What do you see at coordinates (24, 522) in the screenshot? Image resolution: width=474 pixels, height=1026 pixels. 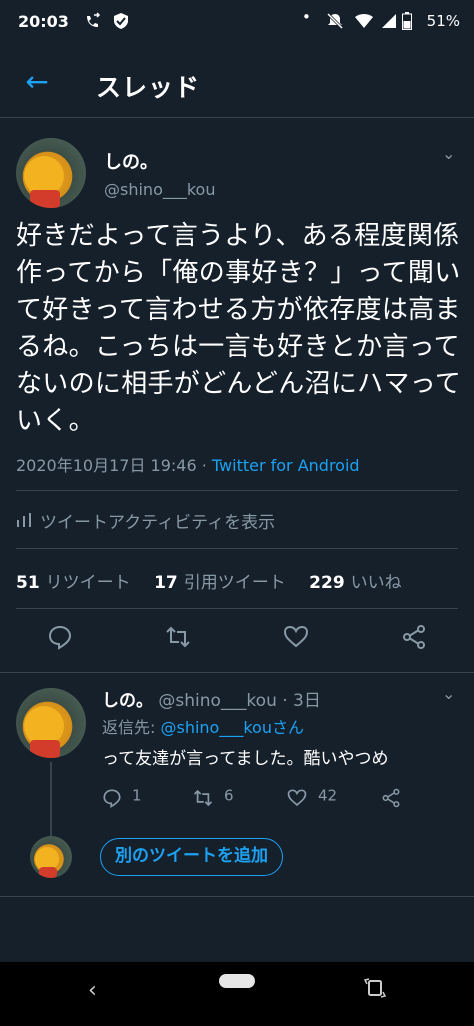 I see `activity-chart-icon` at bounding box center [24, 522].